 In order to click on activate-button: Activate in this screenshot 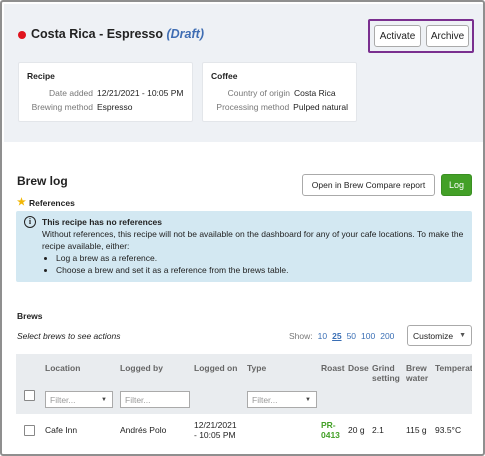, I will do `click(397, 36)`.